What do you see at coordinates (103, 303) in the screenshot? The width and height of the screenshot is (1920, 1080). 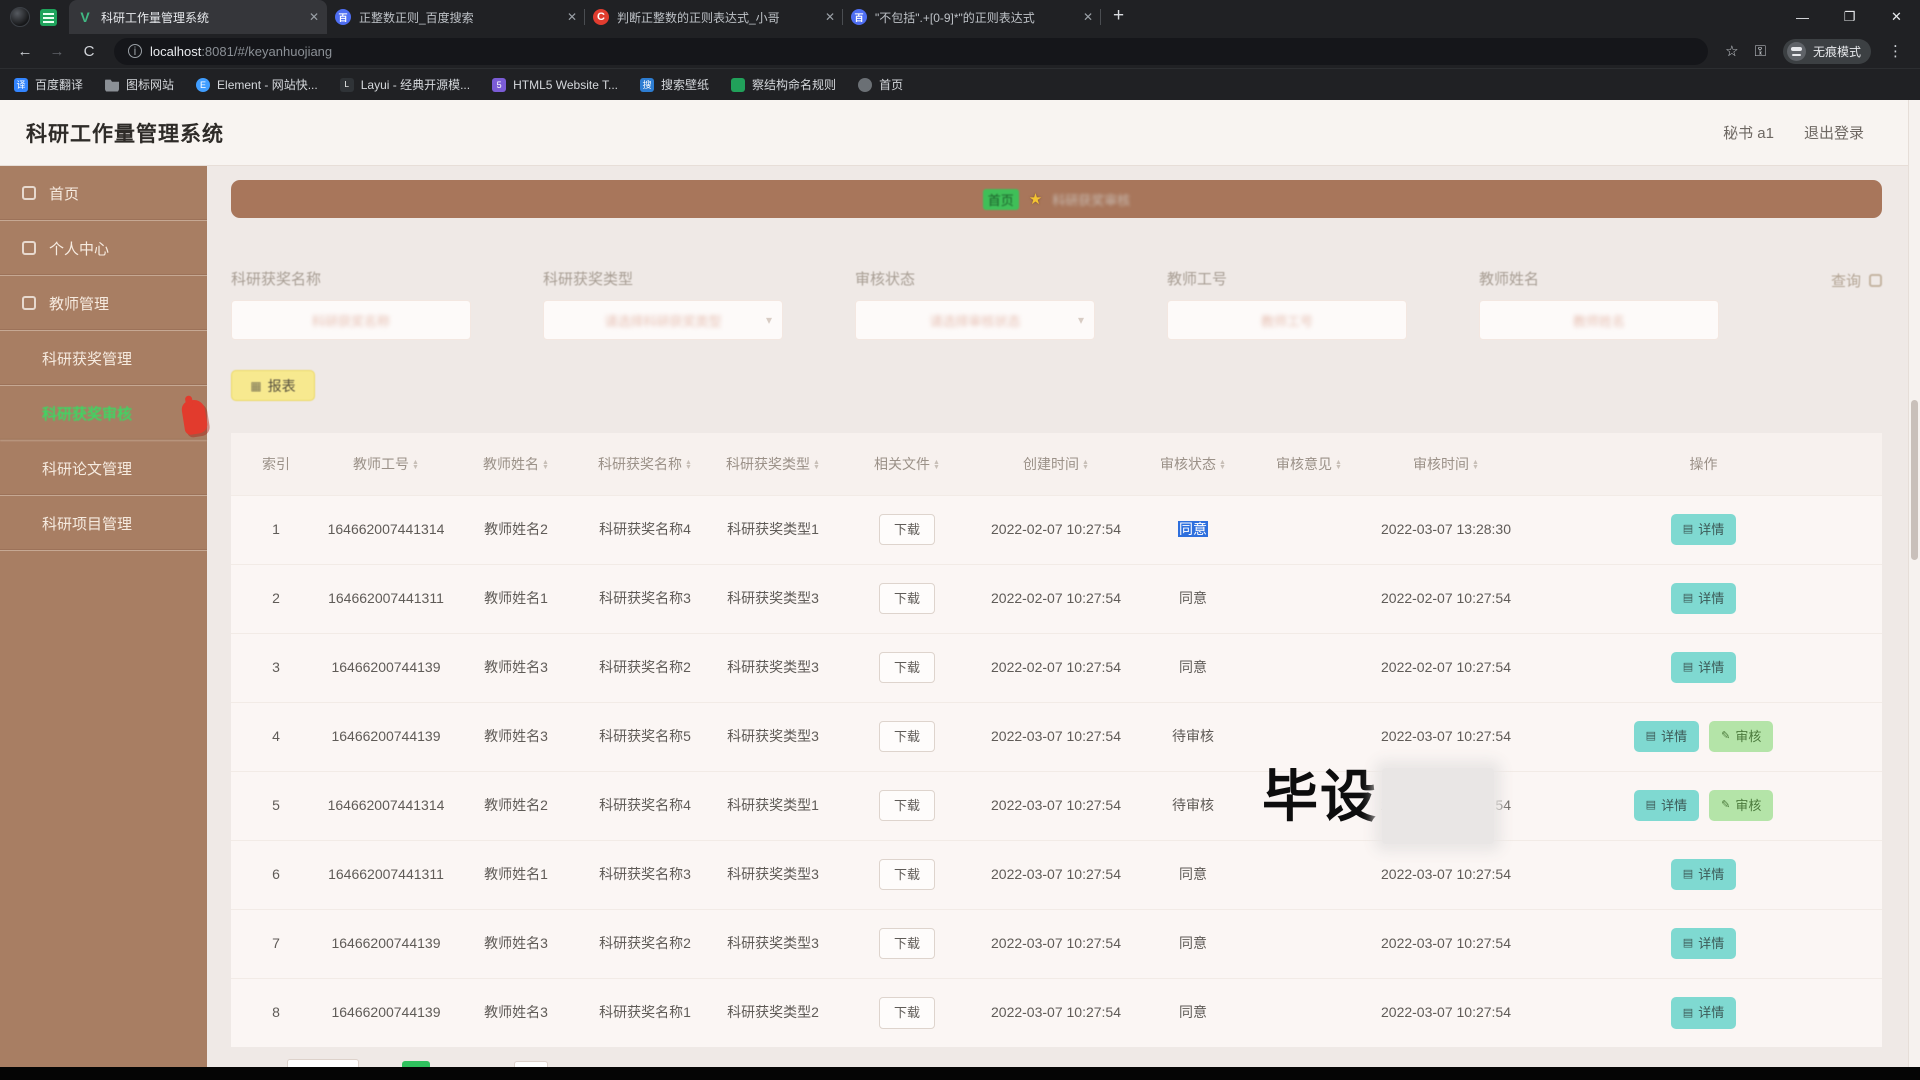 I see `sidebar-item-教师管理: 教师管理` at bounding box center [103, 303].